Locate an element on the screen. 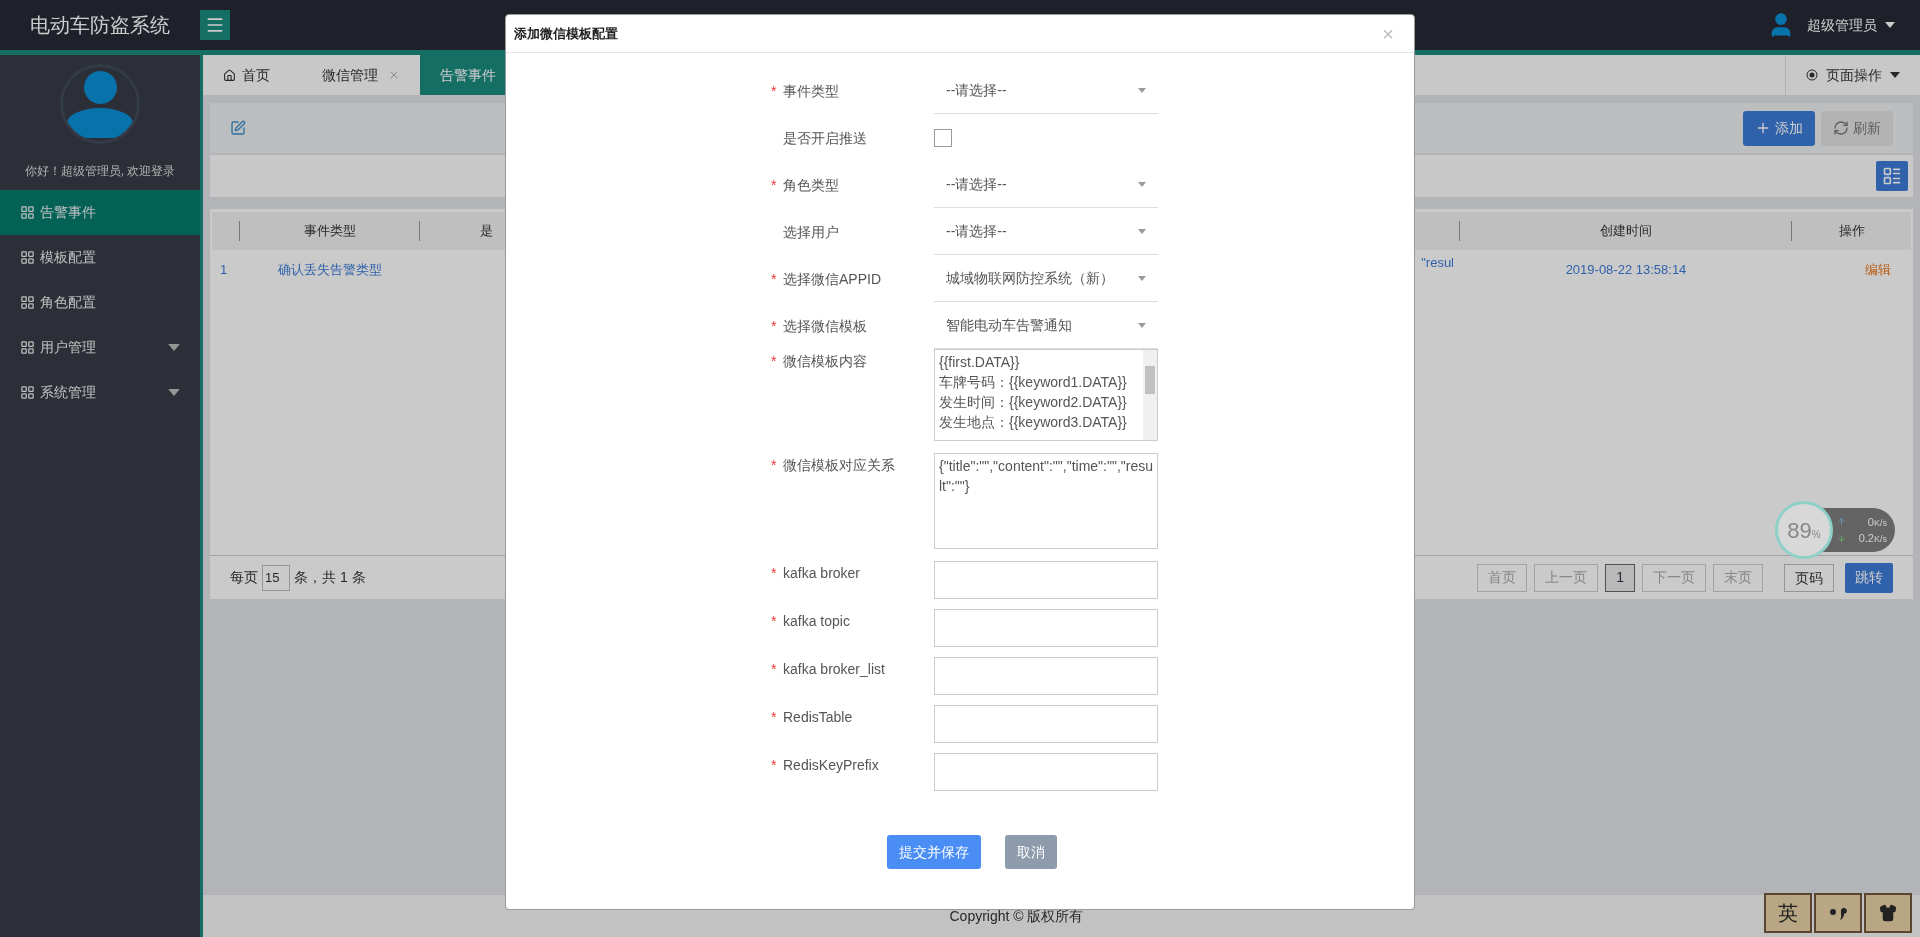  scrollbar is located at coordinates (1150, 395).